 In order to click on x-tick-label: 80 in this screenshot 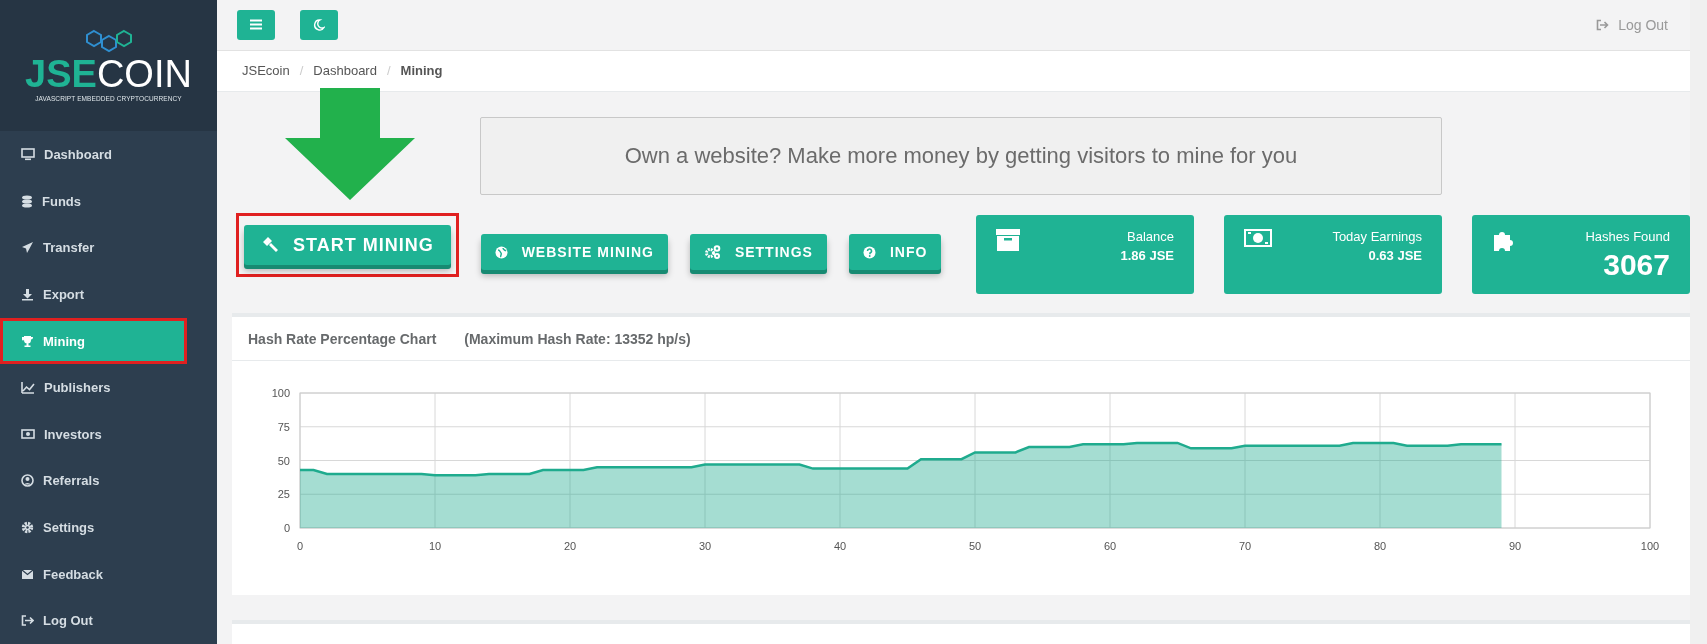, I will do `click(1380, 546)`.